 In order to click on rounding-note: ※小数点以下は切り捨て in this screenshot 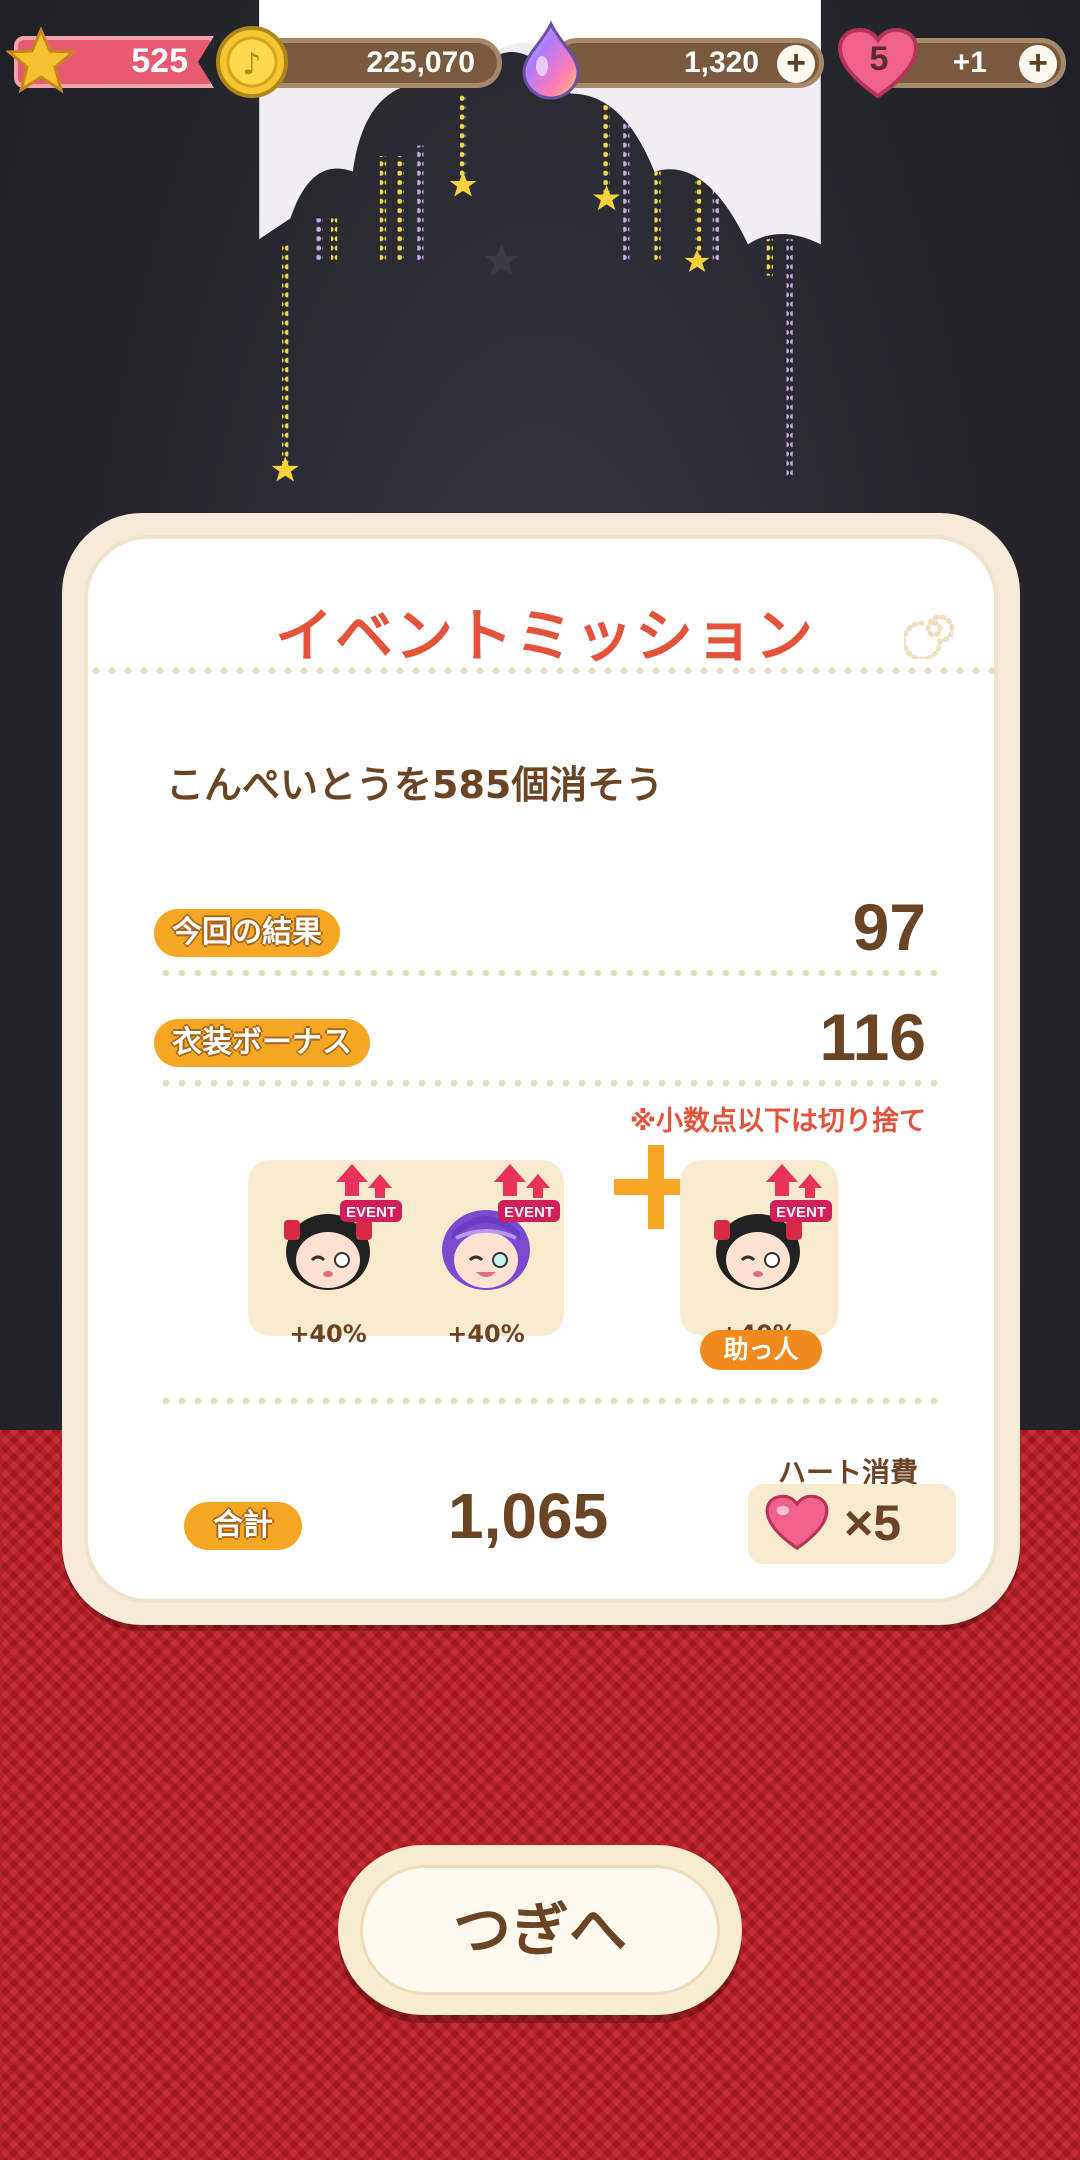, I will do `click(777, 1121)`.